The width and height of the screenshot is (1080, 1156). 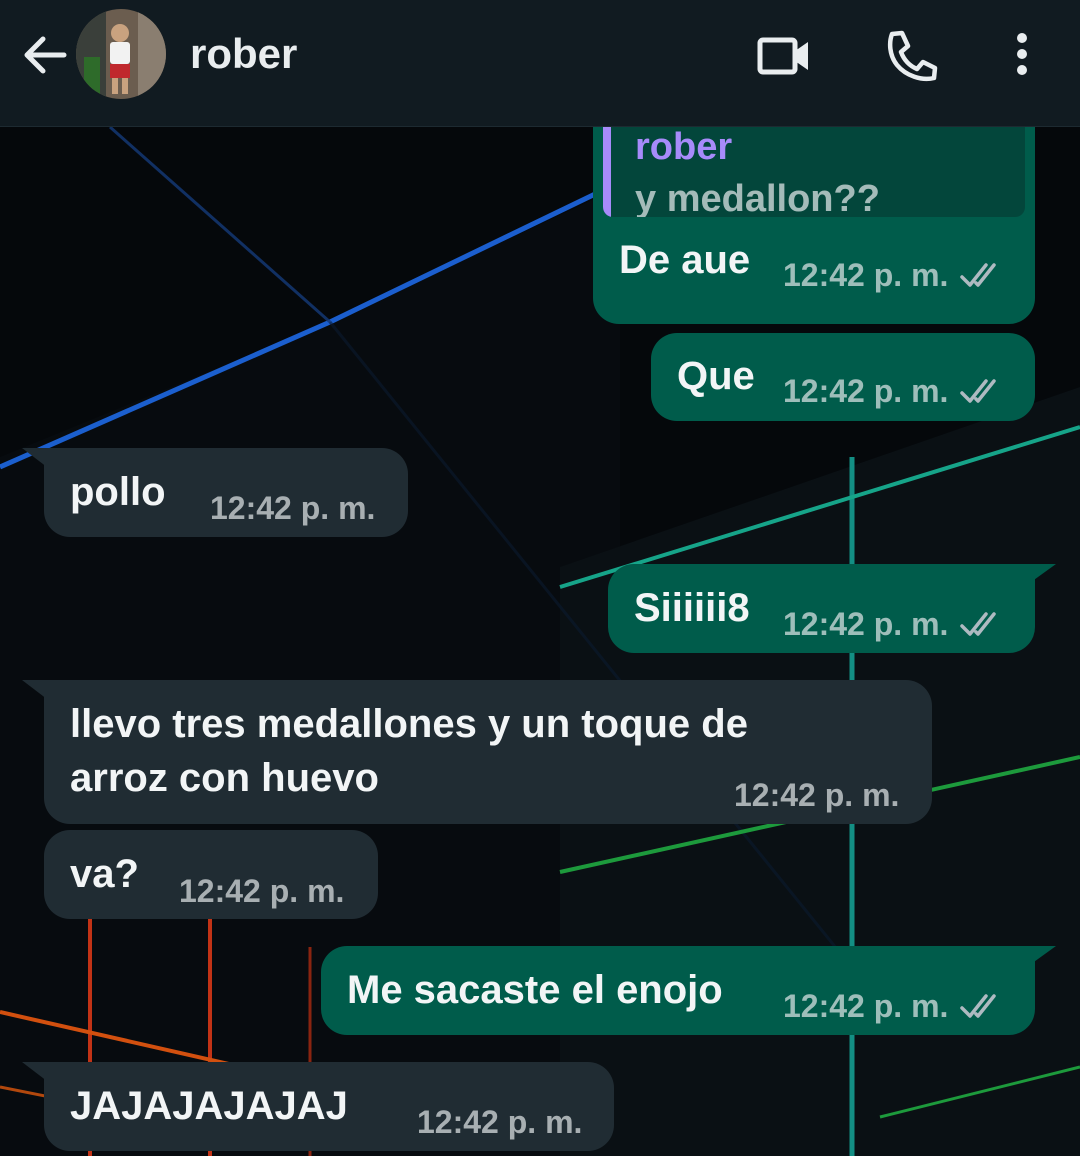 What do you see at coordinates (535, 990) in the screenshot?
I see `message-text: Me sacaste el enojo` at bounding box center [535, 990].